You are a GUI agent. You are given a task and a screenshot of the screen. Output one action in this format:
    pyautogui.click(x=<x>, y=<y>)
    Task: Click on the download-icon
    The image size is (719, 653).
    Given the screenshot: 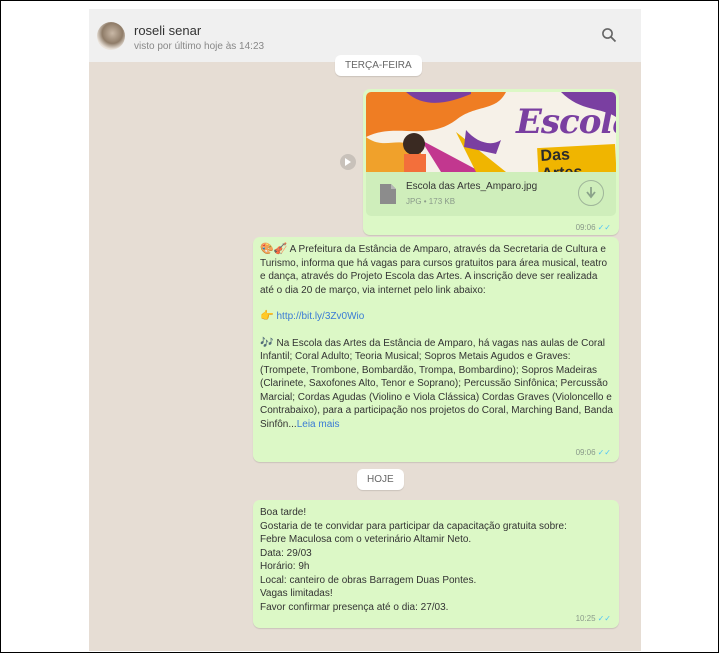 What is the action you would take?
    pyautogui.click(x=591, y=193)
    